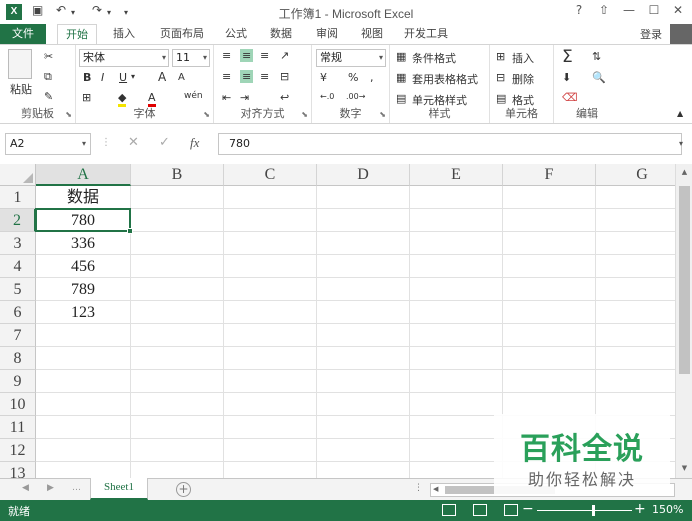  Describe the element at coordinates (449, 510) in the screenshot. I see `normal-view-icon` at that location.